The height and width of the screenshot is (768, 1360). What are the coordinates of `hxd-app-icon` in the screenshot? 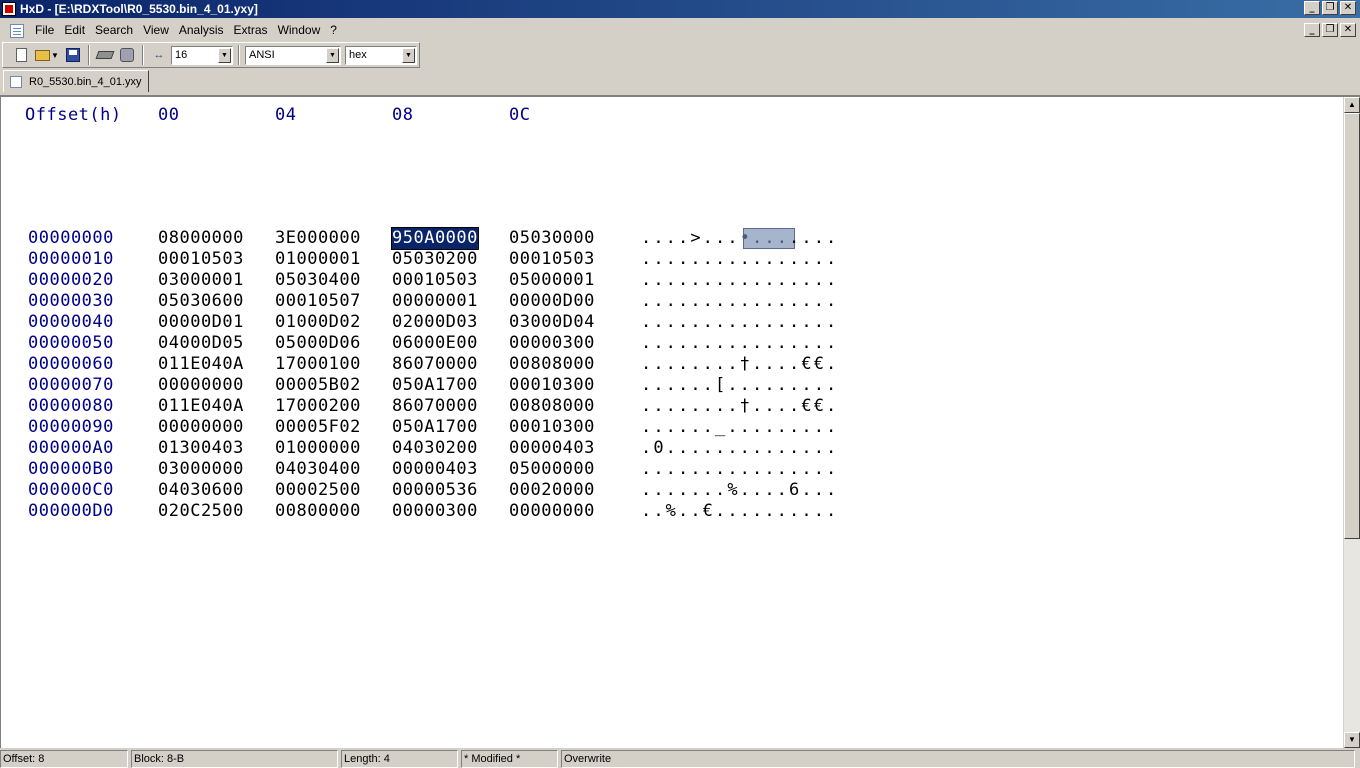 It's located at (9, 9).